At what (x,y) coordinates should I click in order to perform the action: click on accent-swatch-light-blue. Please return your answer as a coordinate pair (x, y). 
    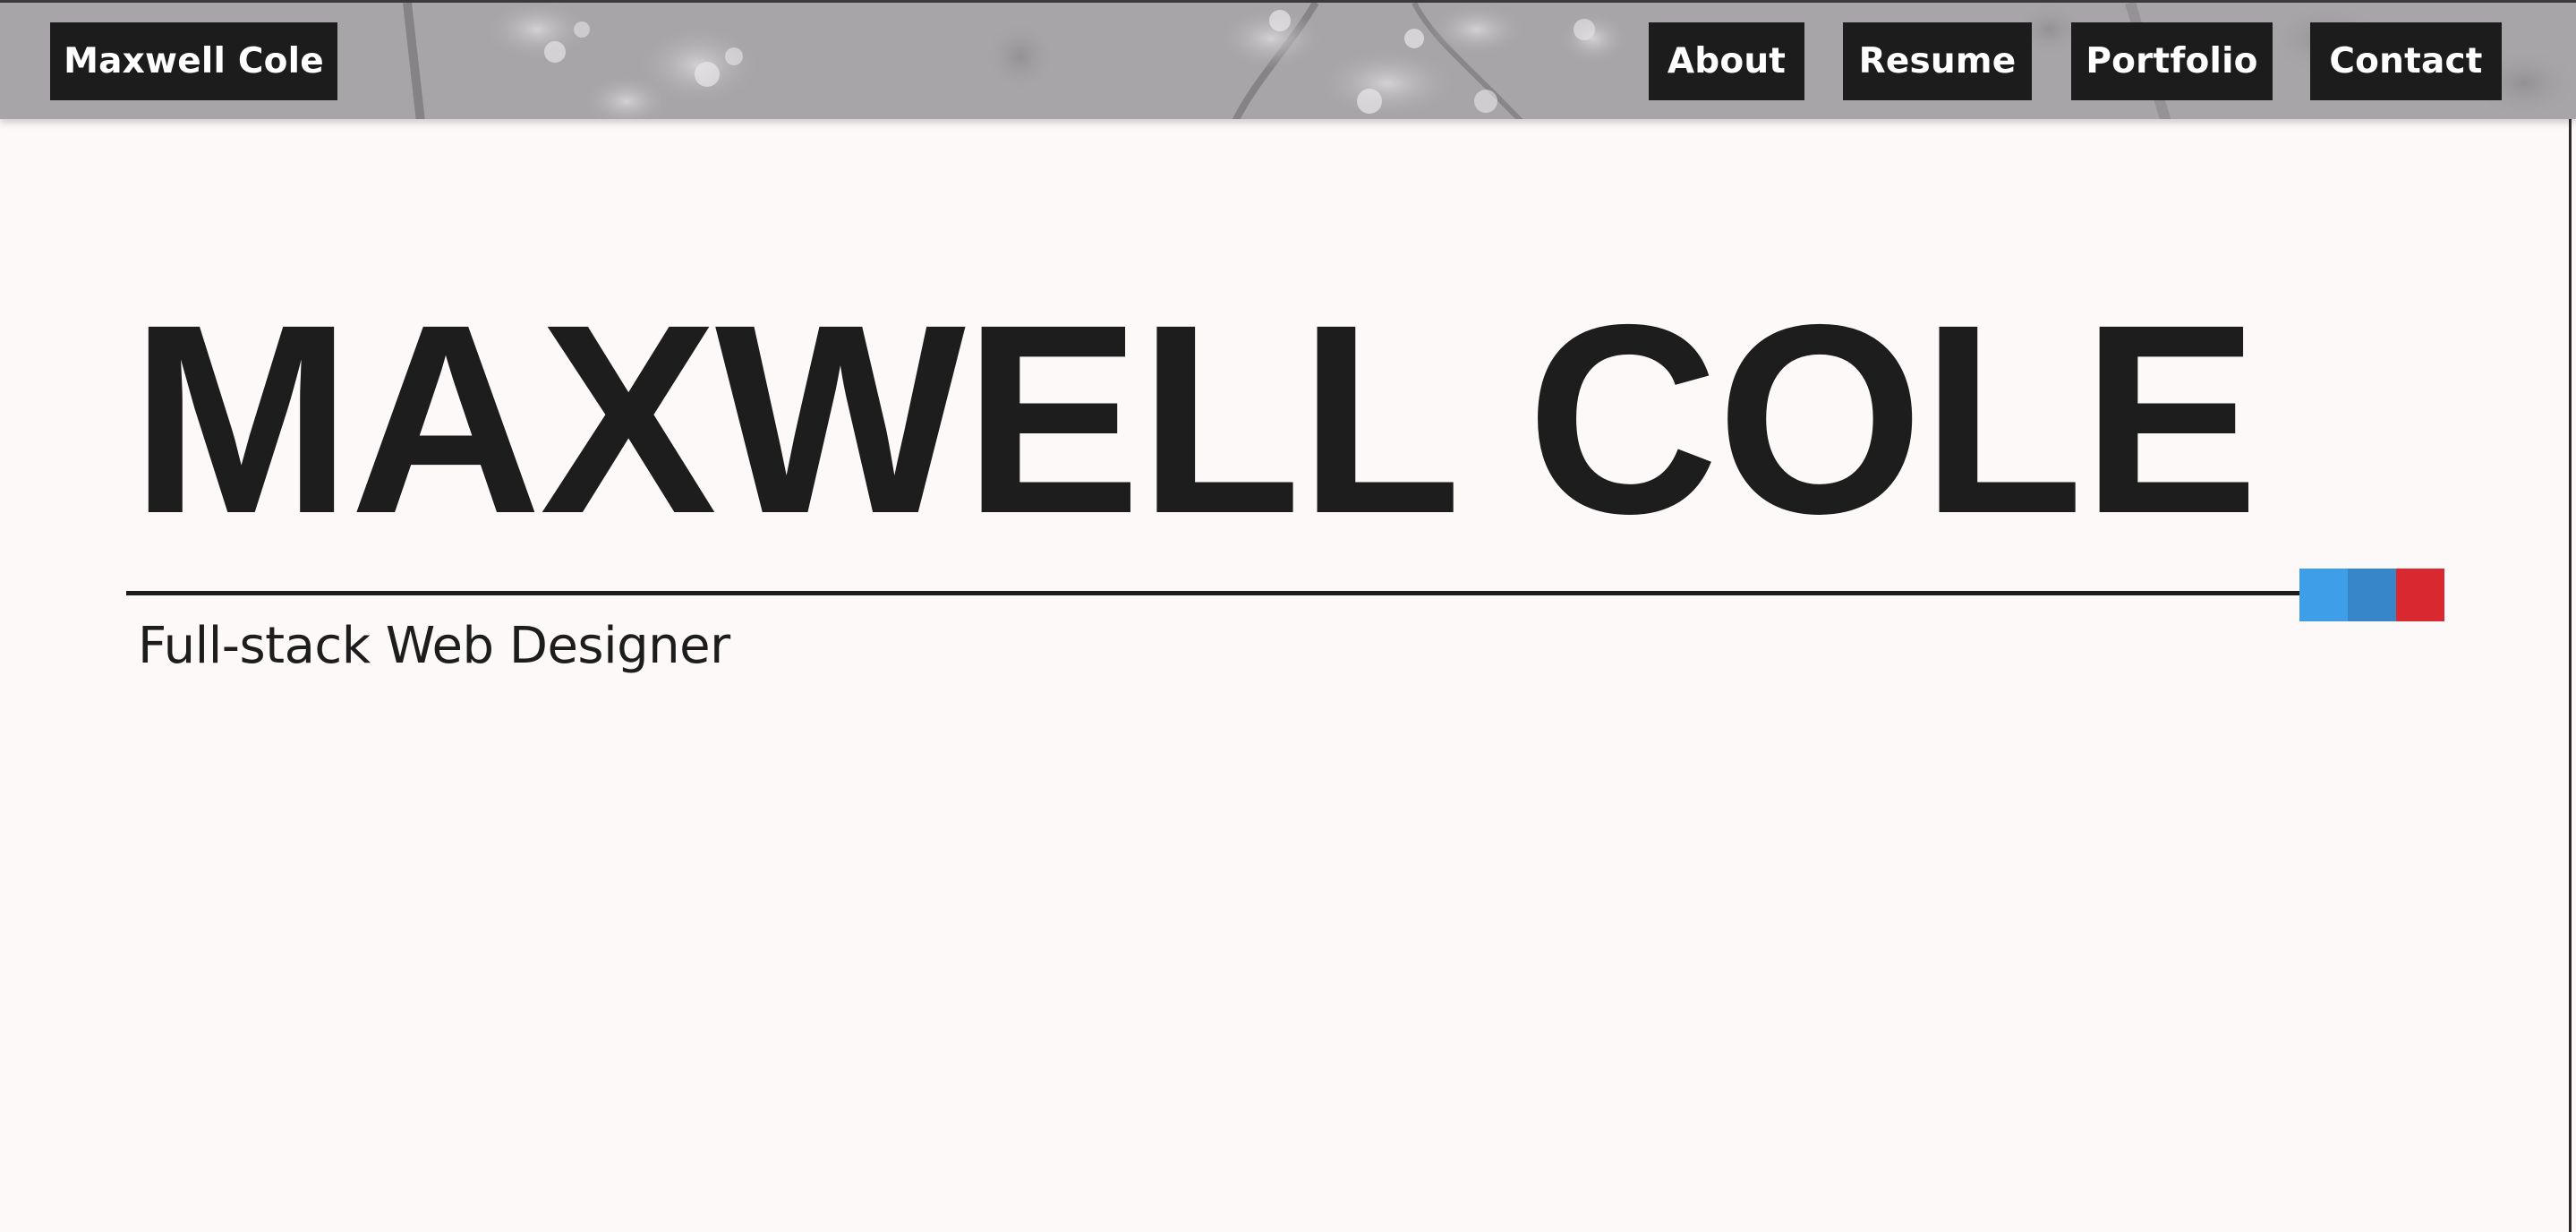
    Looking at the image, I should click on (2323, 595).